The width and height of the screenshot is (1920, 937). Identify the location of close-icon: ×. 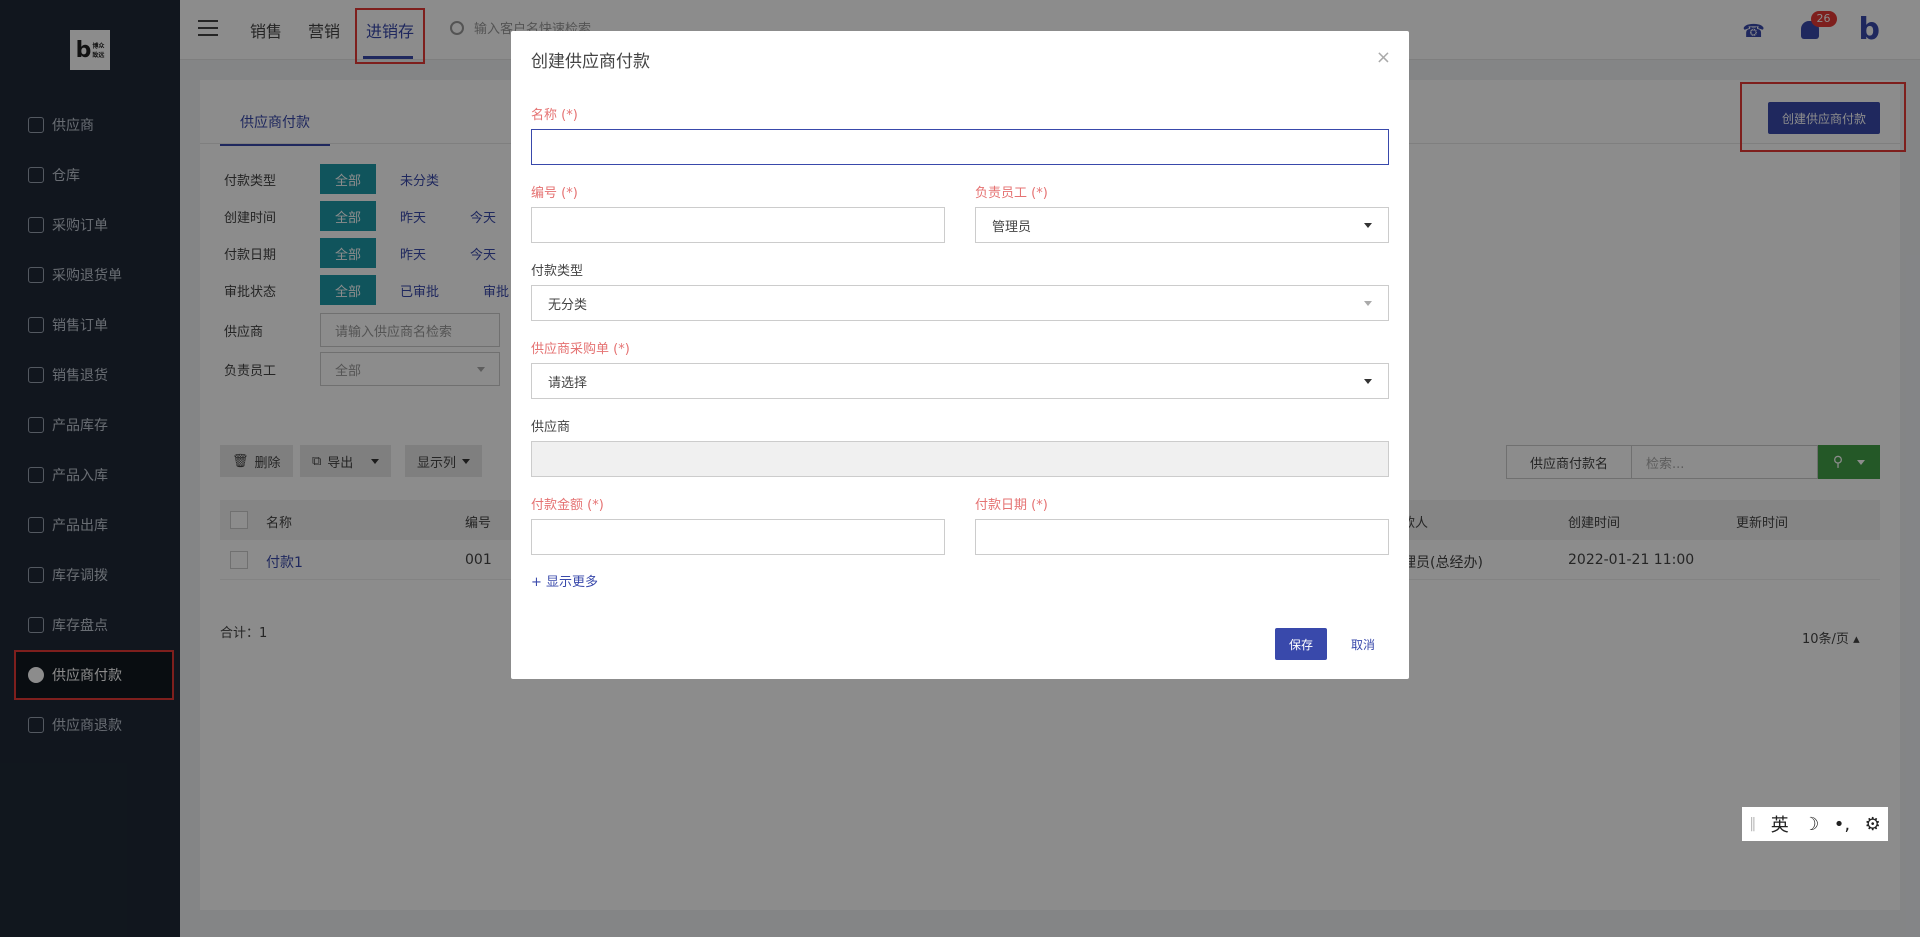
(1383, 57).